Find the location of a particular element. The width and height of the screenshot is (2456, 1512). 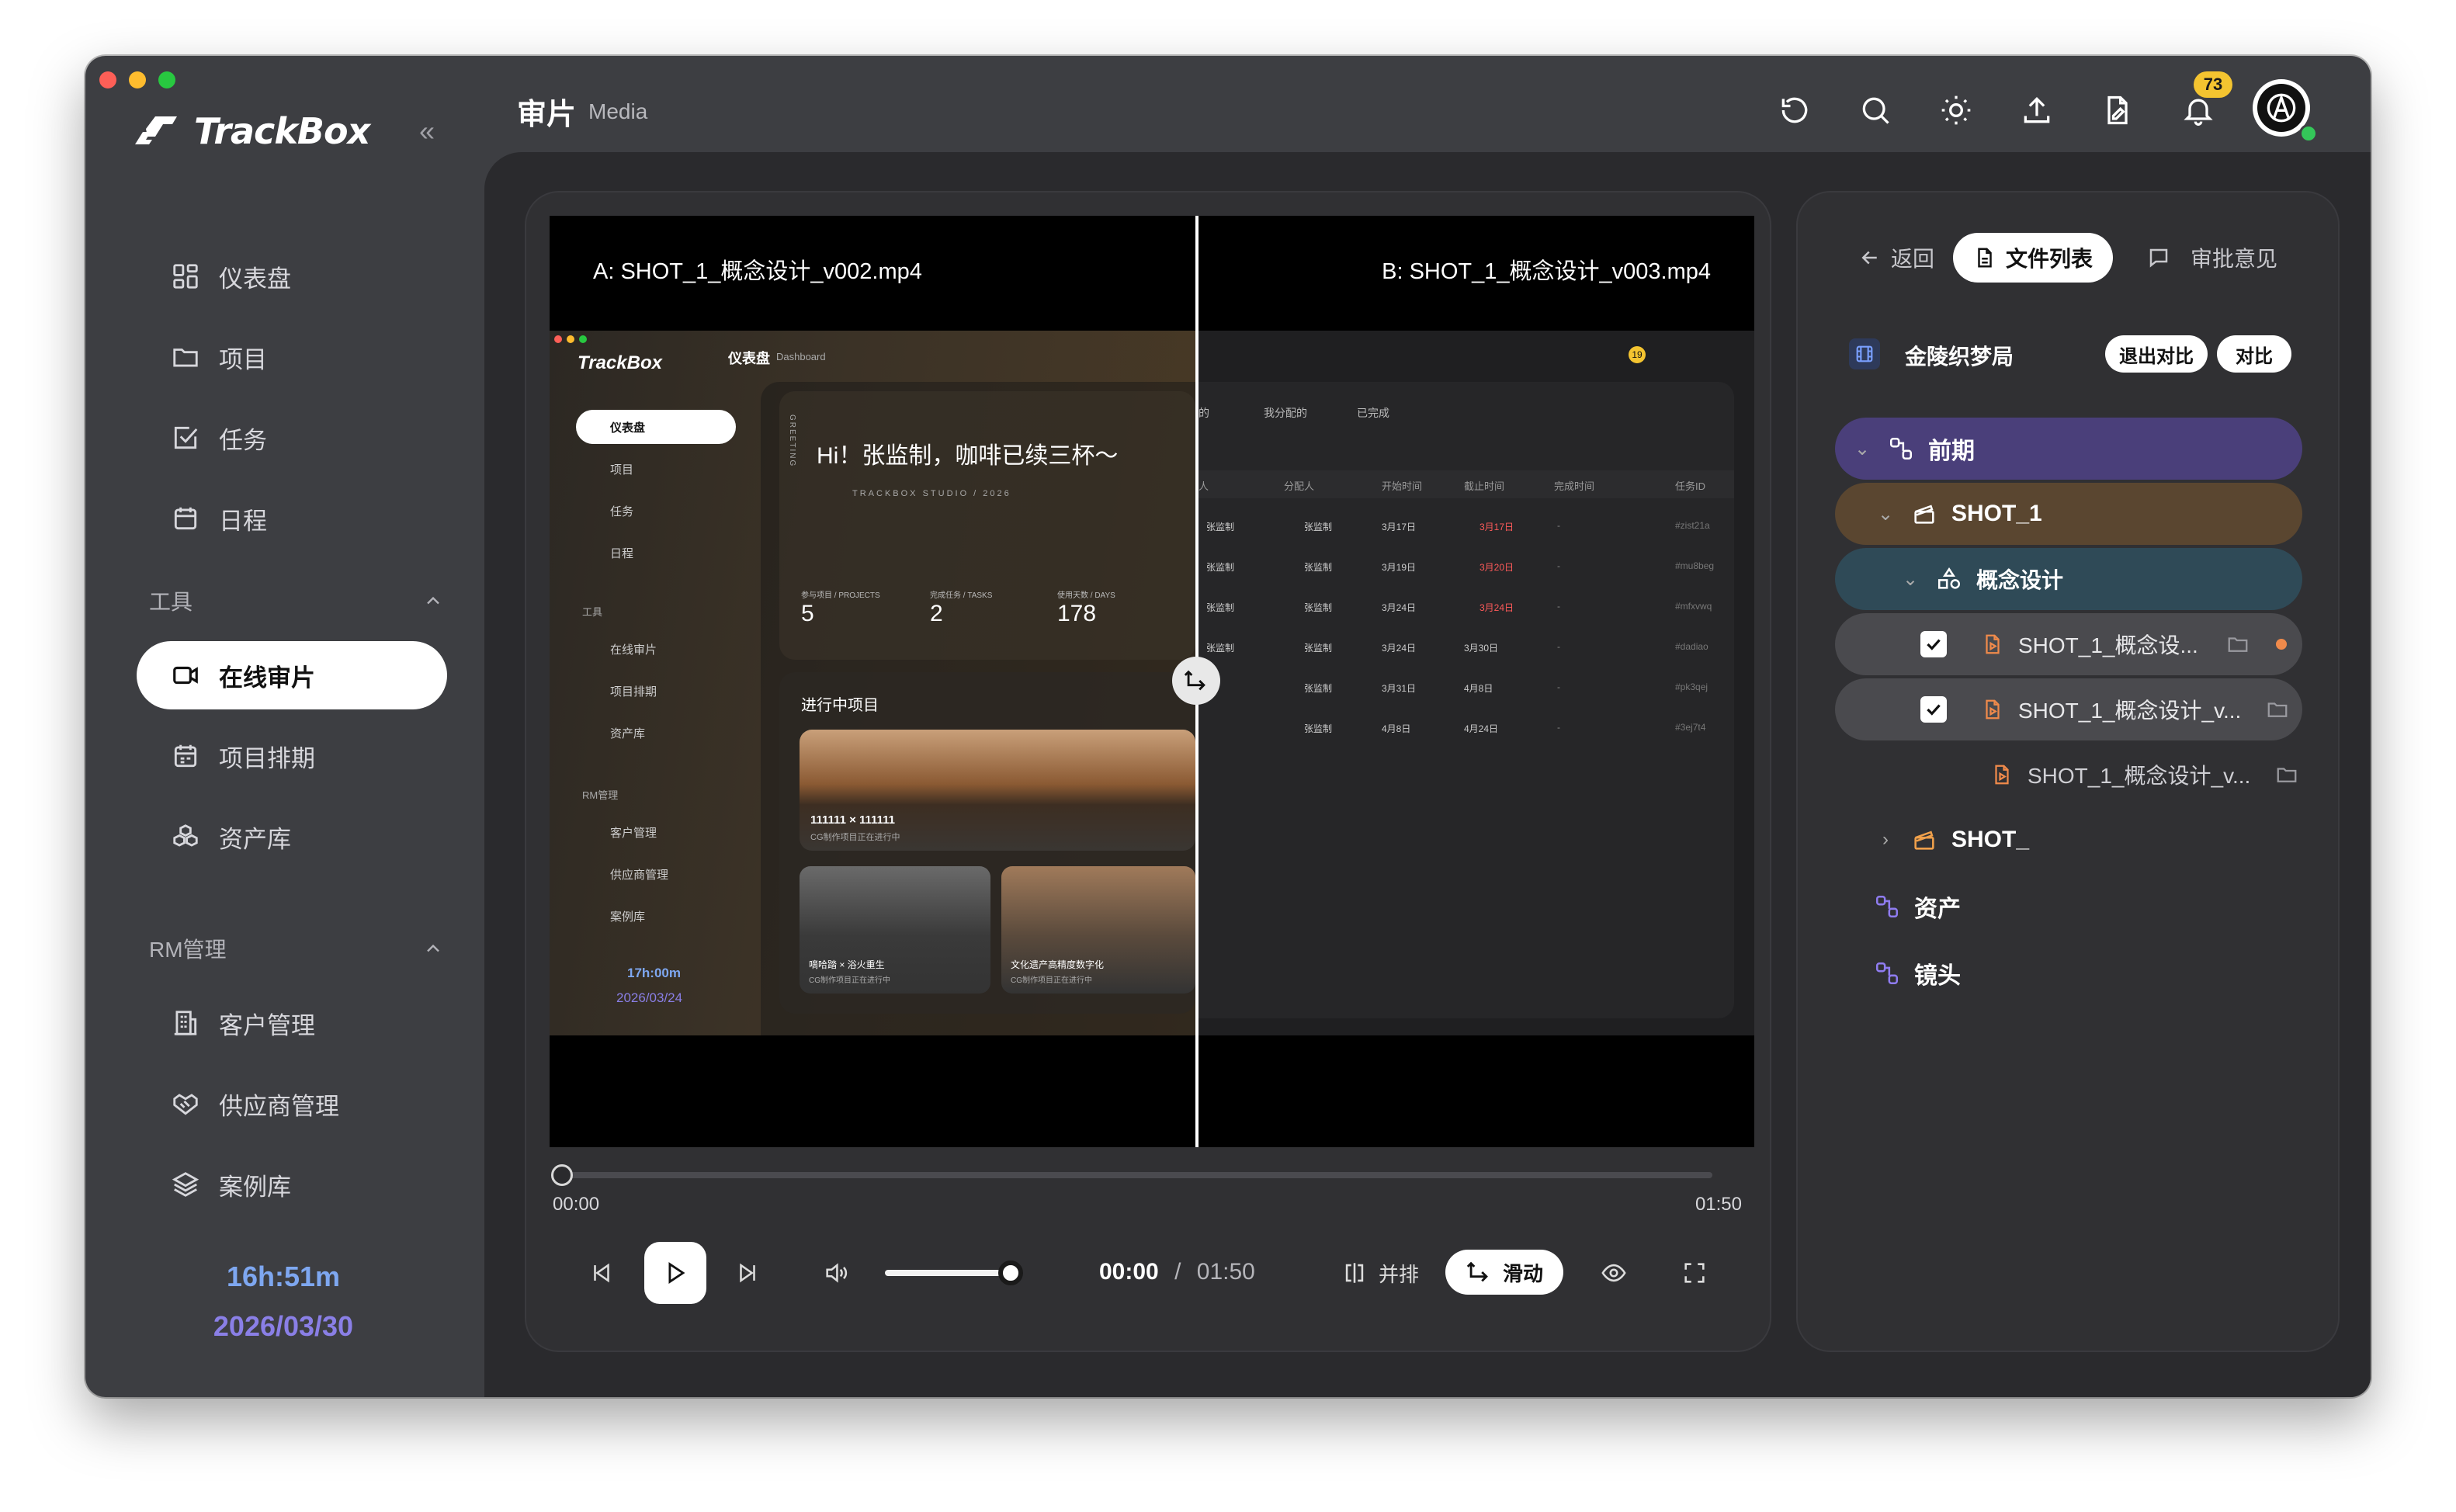

tree-node-shot1: ⌄ SHOT_1 is located at coordinates (2068, 514).